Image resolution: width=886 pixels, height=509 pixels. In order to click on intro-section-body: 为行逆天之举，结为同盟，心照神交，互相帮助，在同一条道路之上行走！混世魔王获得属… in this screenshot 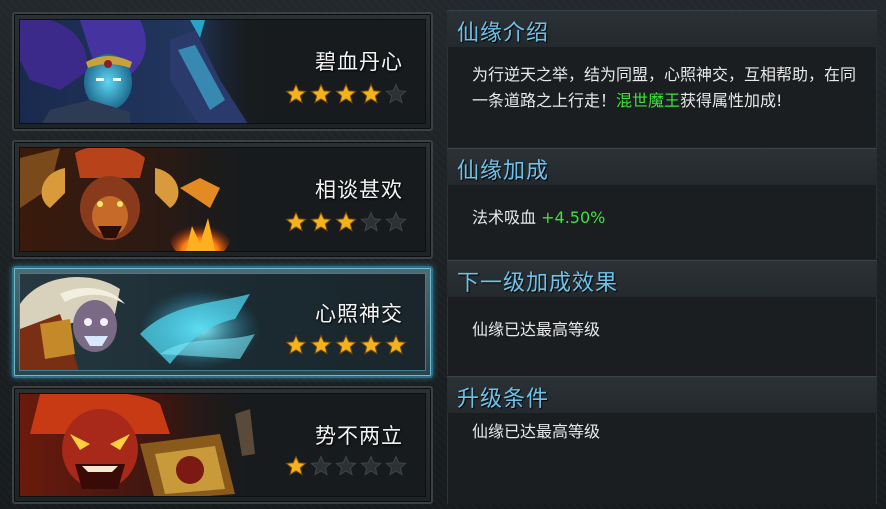, I will do `click(662, 97)`.